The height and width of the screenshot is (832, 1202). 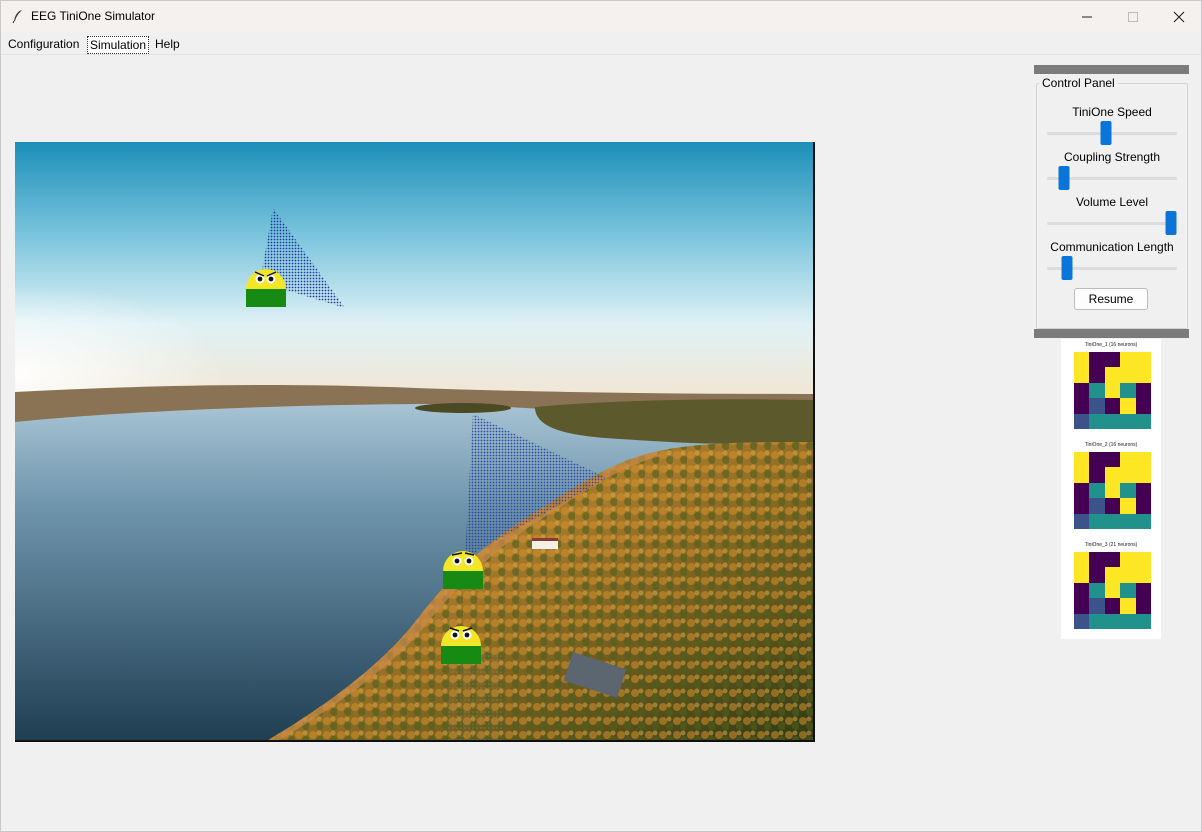 I want to click on menu-configuration: Configuration, so click(x=43, y=45).